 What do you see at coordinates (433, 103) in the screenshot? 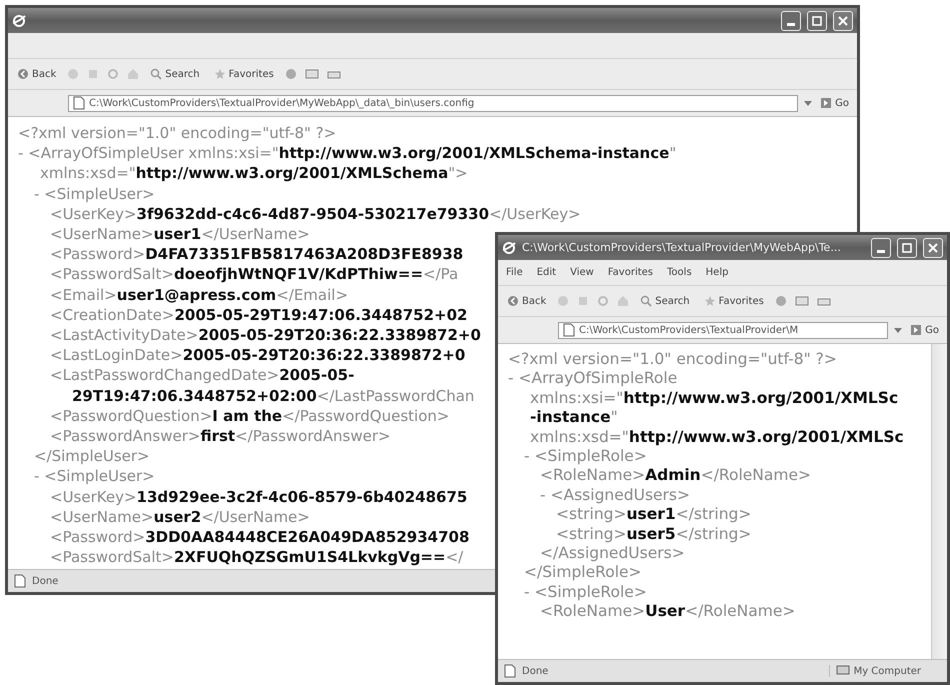
I see `address-field: C:\Work\CustomProviders\TextualProvider\MyWebApp\_data\_bin\users.config` at bounding box center [433, 103].